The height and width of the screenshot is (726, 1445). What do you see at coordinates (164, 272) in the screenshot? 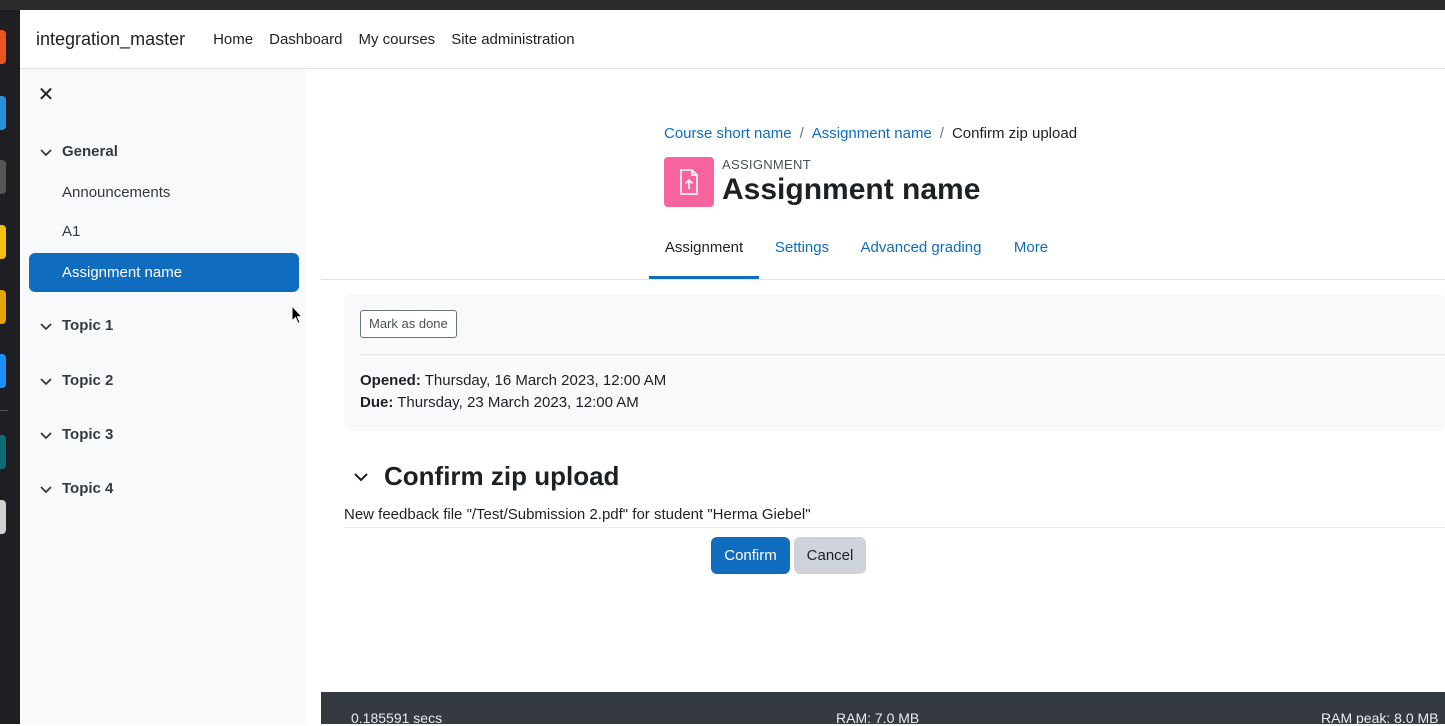
I see `drawer-item-assignment-name: Assignment name` at bounding box center [164, 272].